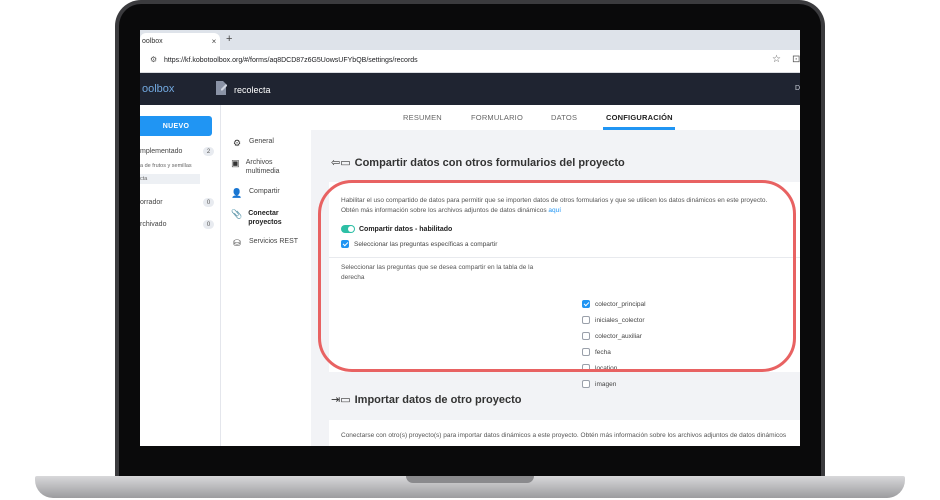  Describe the element at coordinates (237, 193) in the screenshot. I see `user-plus-icon: 👤` at that location.